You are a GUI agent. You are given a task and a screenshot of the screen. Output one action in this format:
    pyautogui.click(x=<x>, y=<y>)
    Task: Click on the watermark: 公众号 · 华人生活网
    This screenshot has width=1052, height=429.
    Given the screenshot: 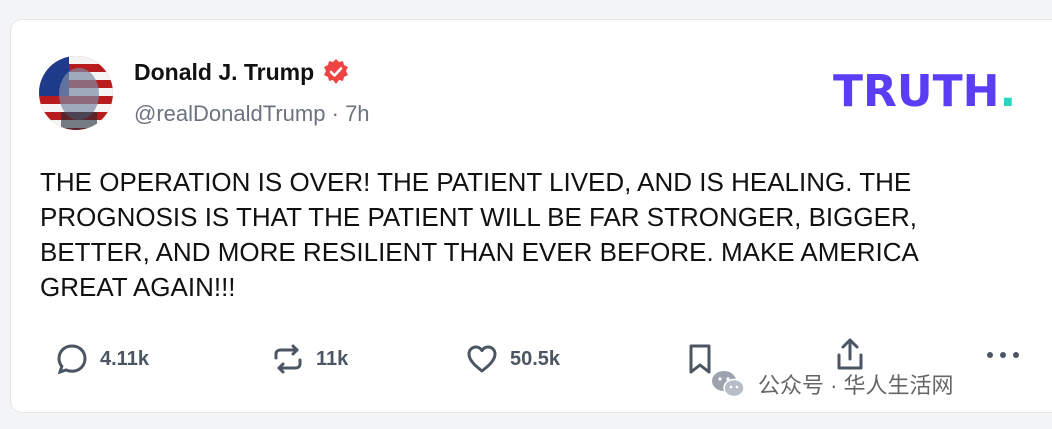 What is the action you would take?
    pyautogui.click(x=832, y=384)
    